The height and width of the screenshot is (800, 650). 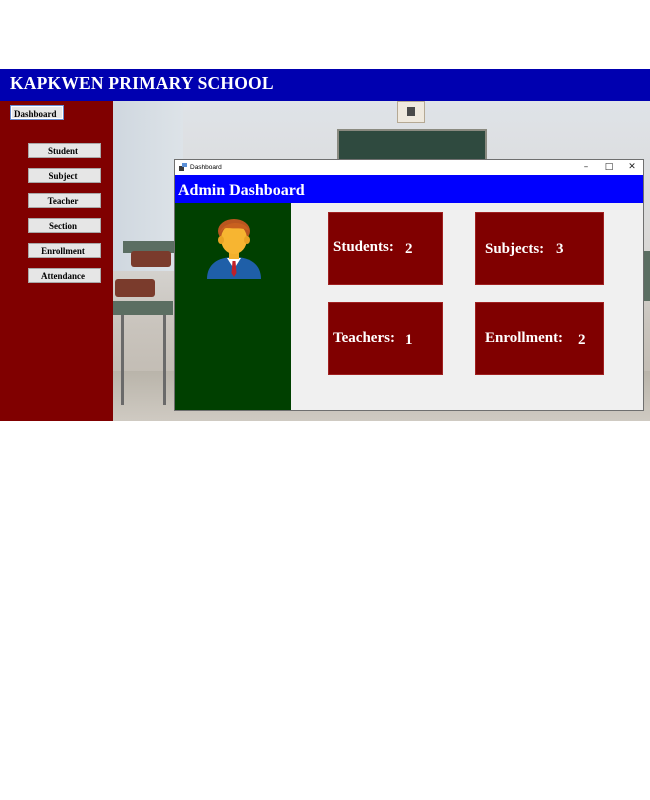 I want to click on dashboard-button: Dashboard, so click(x=37, y=112).